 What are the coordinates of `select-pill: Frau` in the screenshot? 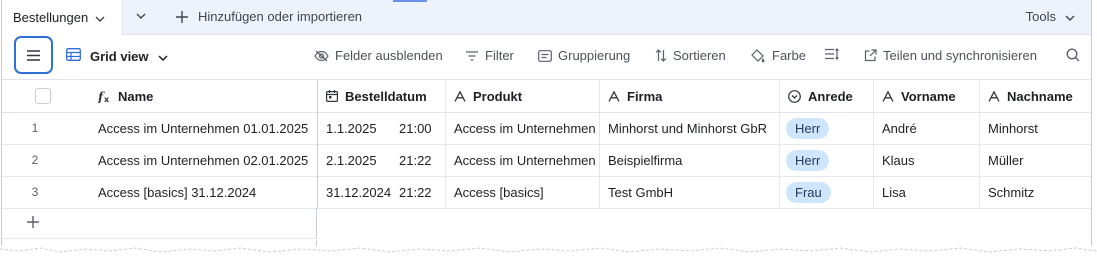 It's located at (808, 192).